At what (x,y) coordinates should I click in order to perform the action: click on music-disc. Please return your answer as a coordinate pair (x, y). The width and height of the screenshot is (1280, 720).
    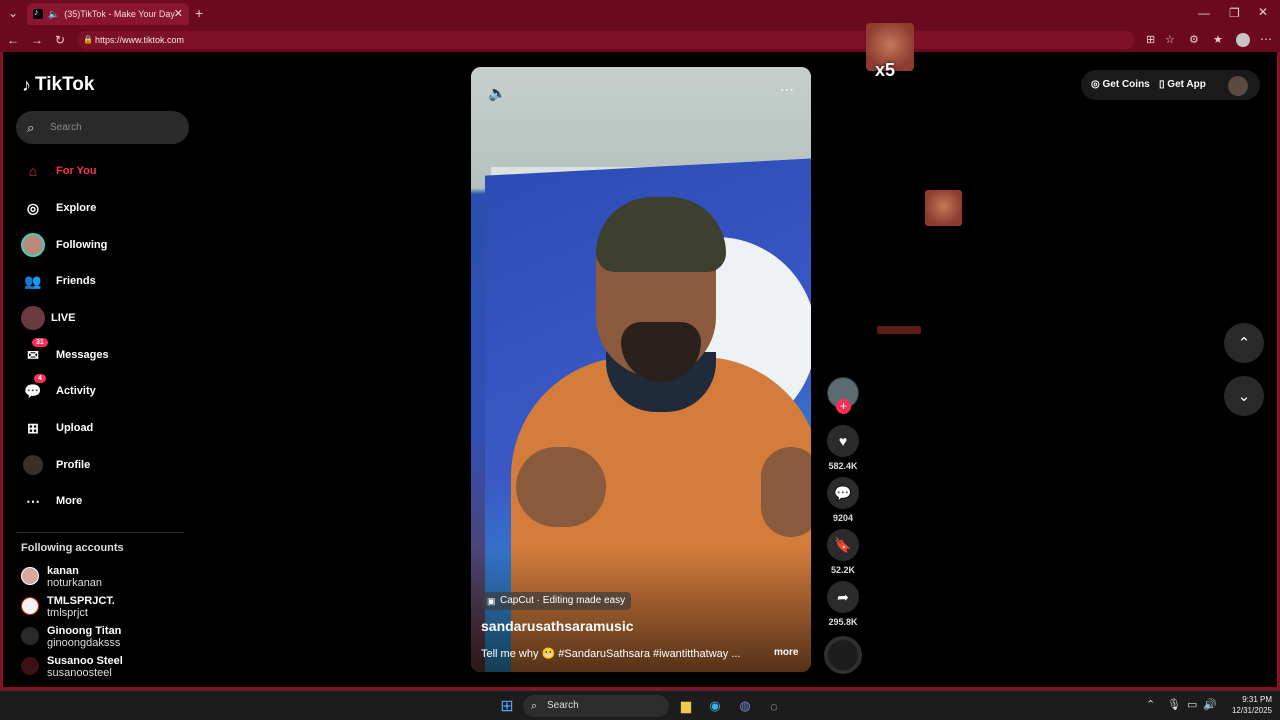
    Looking at the image, I should click on (843, 655).